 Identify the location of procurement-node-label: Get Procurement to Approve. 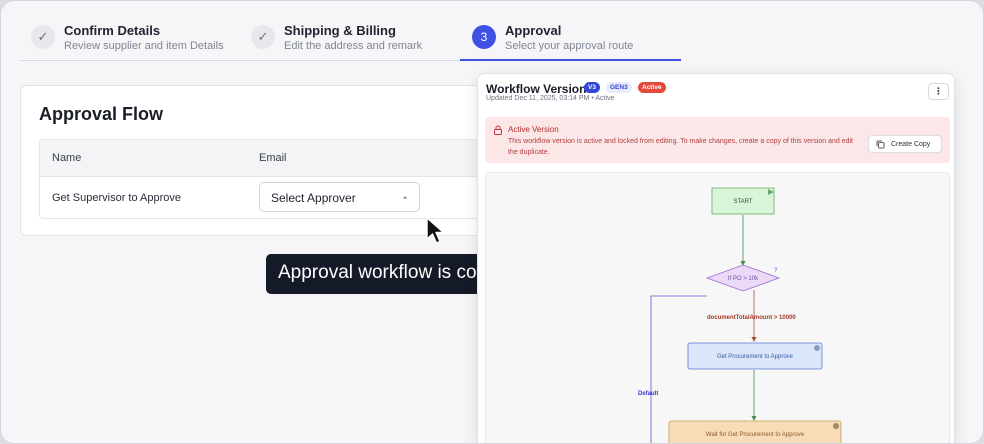
(755, 357).